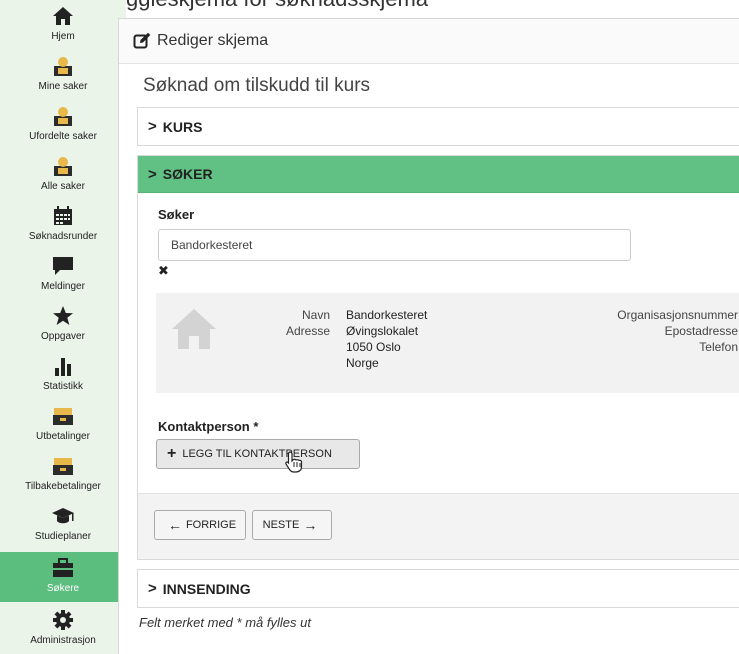  What do you see at coordinates (438, 174) in the screenshot?
I see `section-soker-header: > SØKER` at bounding box center [438, 174].